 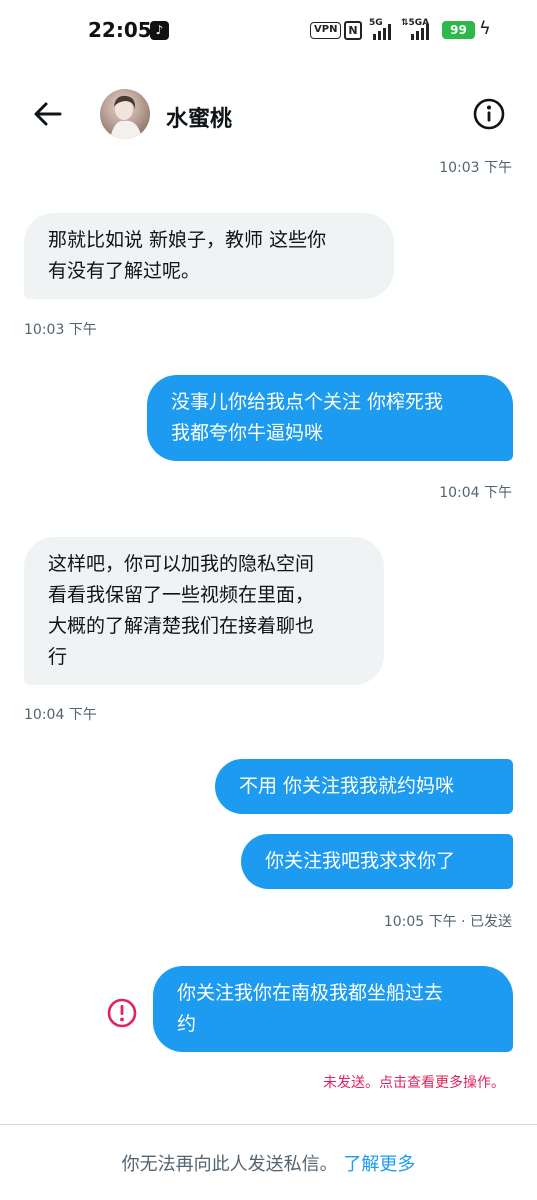 I want to click on message-line: 那就比如说 新娘子，教师 这些你, so click(x=187, y=240).